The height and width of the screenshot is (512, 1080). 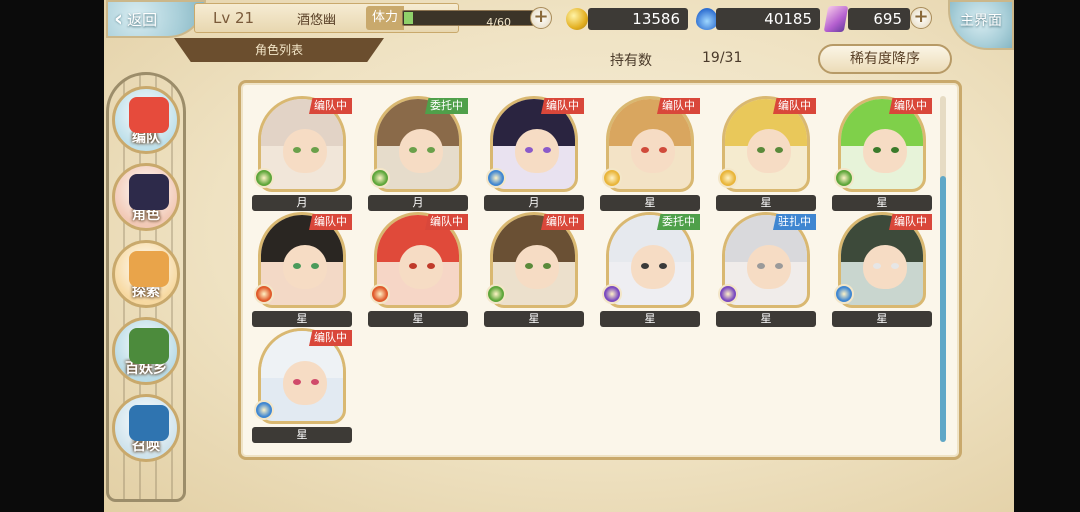 What do you see at coordinates (146, 120) in the screenshot?
I see `nav-formation-button: 编队` at bounding box center [146, 120].